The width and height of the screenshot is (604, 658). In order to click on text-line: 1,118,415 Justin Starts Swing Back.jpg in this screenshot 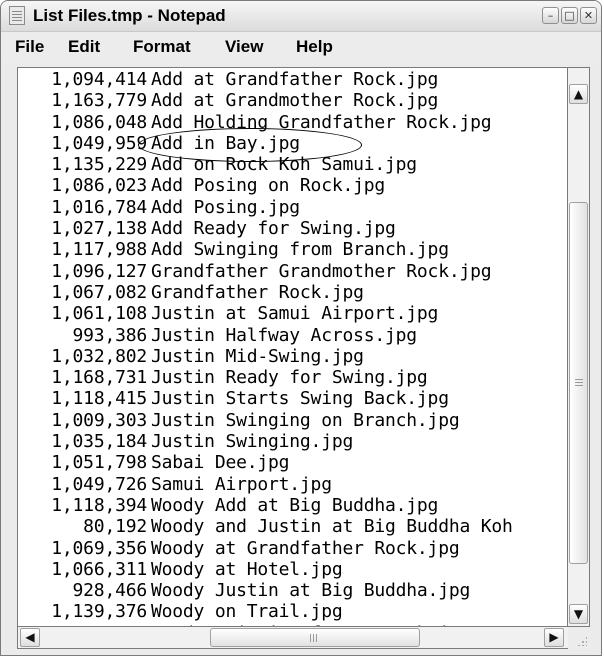, I will do `click(294, 399)`.